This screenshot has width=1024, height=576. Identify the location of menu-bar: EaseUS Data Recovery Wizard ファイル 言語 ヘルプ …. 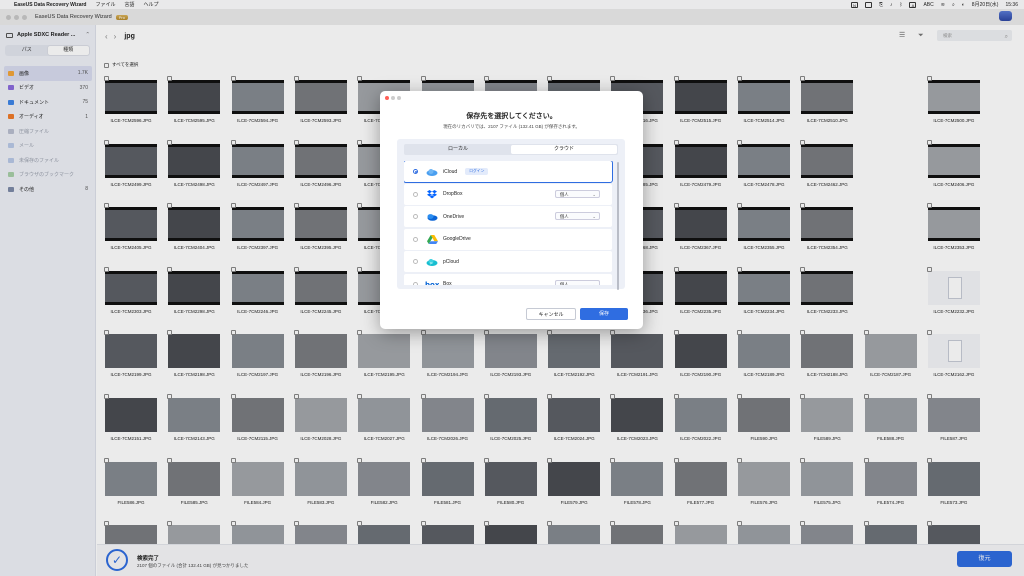
(512, 4).